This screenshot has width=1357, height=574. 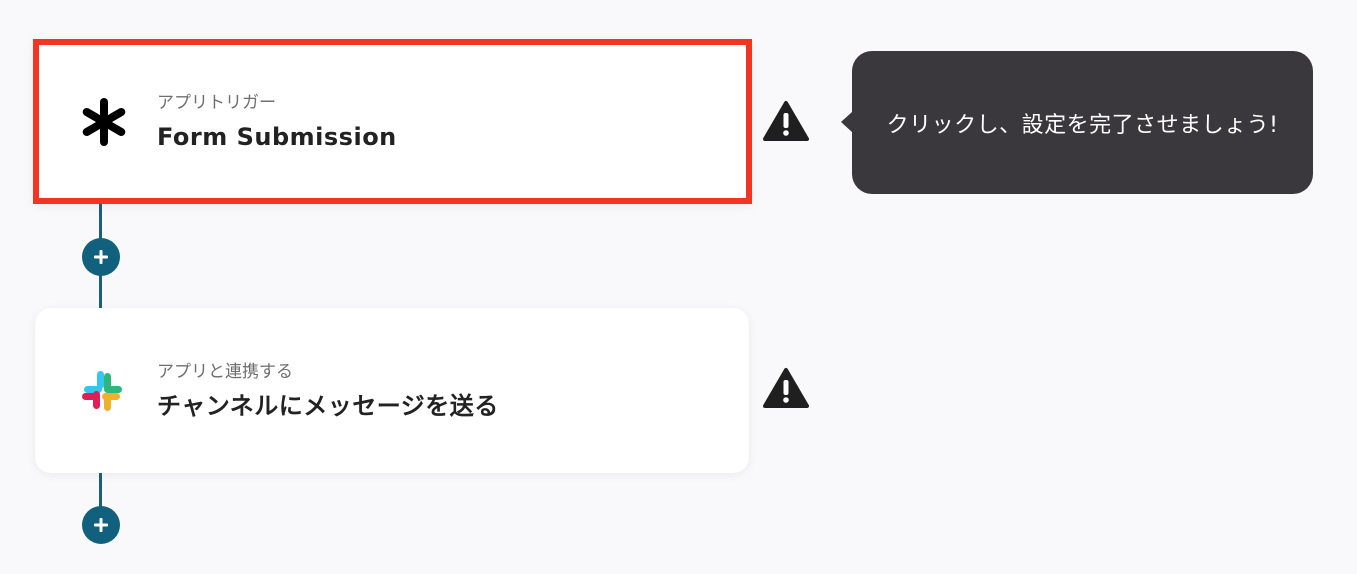 What do you see at coordinates (328, 405) in the screenshot?
I see `step-title: チャンネルにメッセージを送る` at bounding box center [328, 405].